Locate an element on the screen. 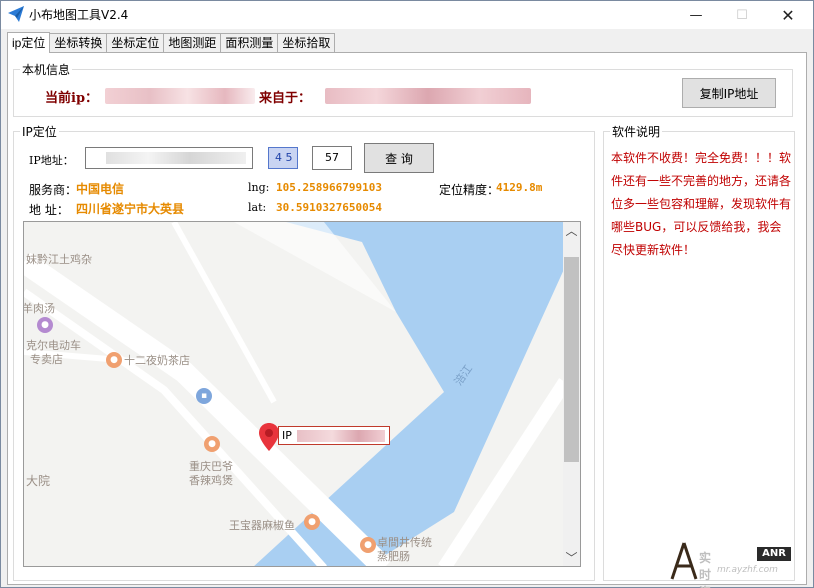 The height and width of the screenshot is (588, 814). poi-label: 大院 is located at coordinates (38, 481).